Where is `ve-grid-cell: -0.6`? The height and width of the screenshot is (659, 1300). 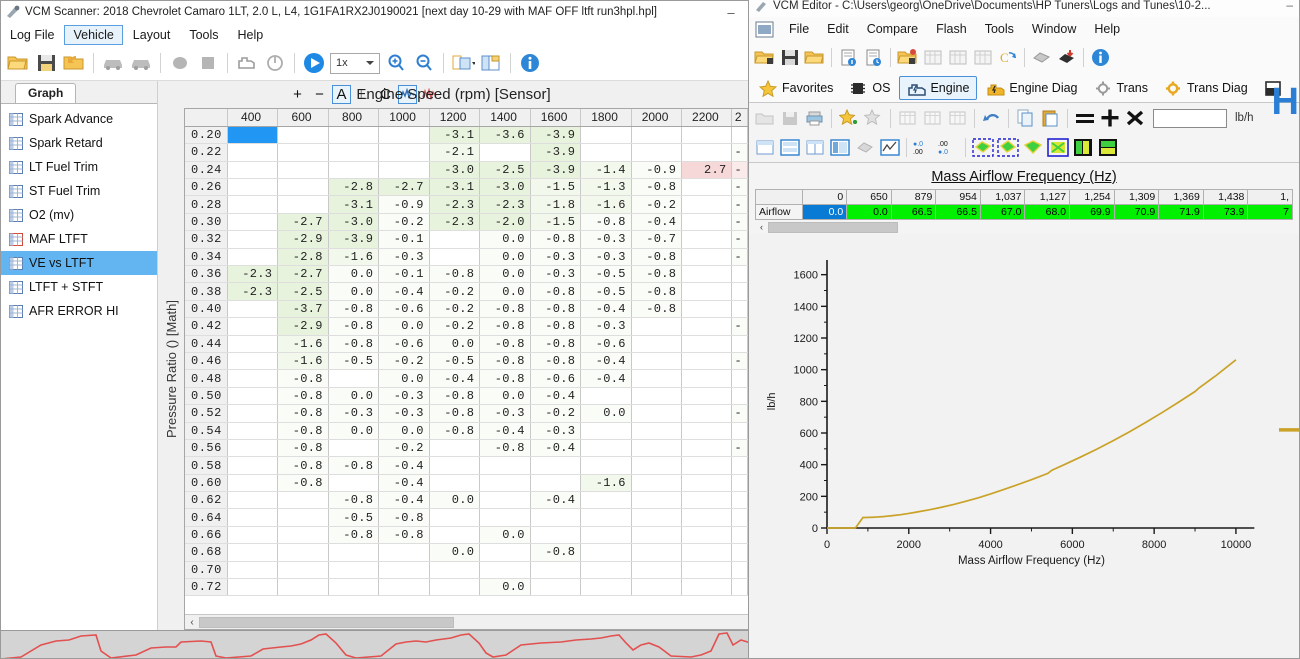 ve-grid-cell: -0.6 is located at coordinates (404, 344).